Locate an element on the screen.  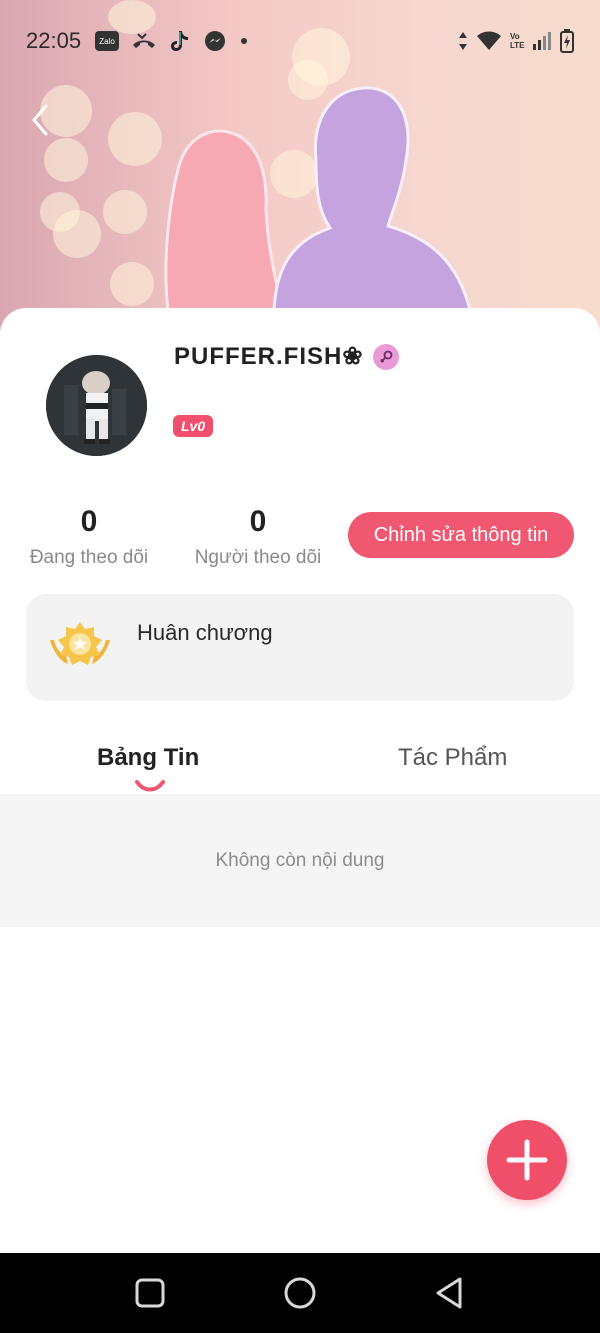
username-text: PUFFER.FISH❀ is located at coordinates (269, 356).